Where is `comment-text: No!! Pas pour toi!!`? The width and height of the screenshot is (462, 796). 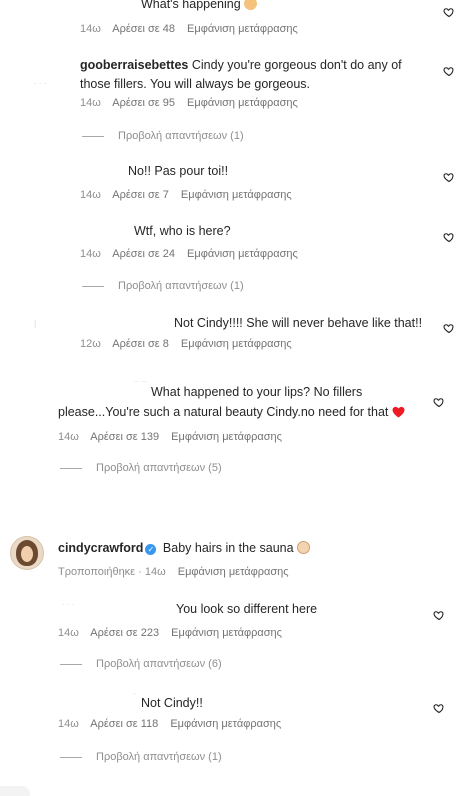 comment-text: No!! Pas pour toi!! is located at coordinates (178, 171).